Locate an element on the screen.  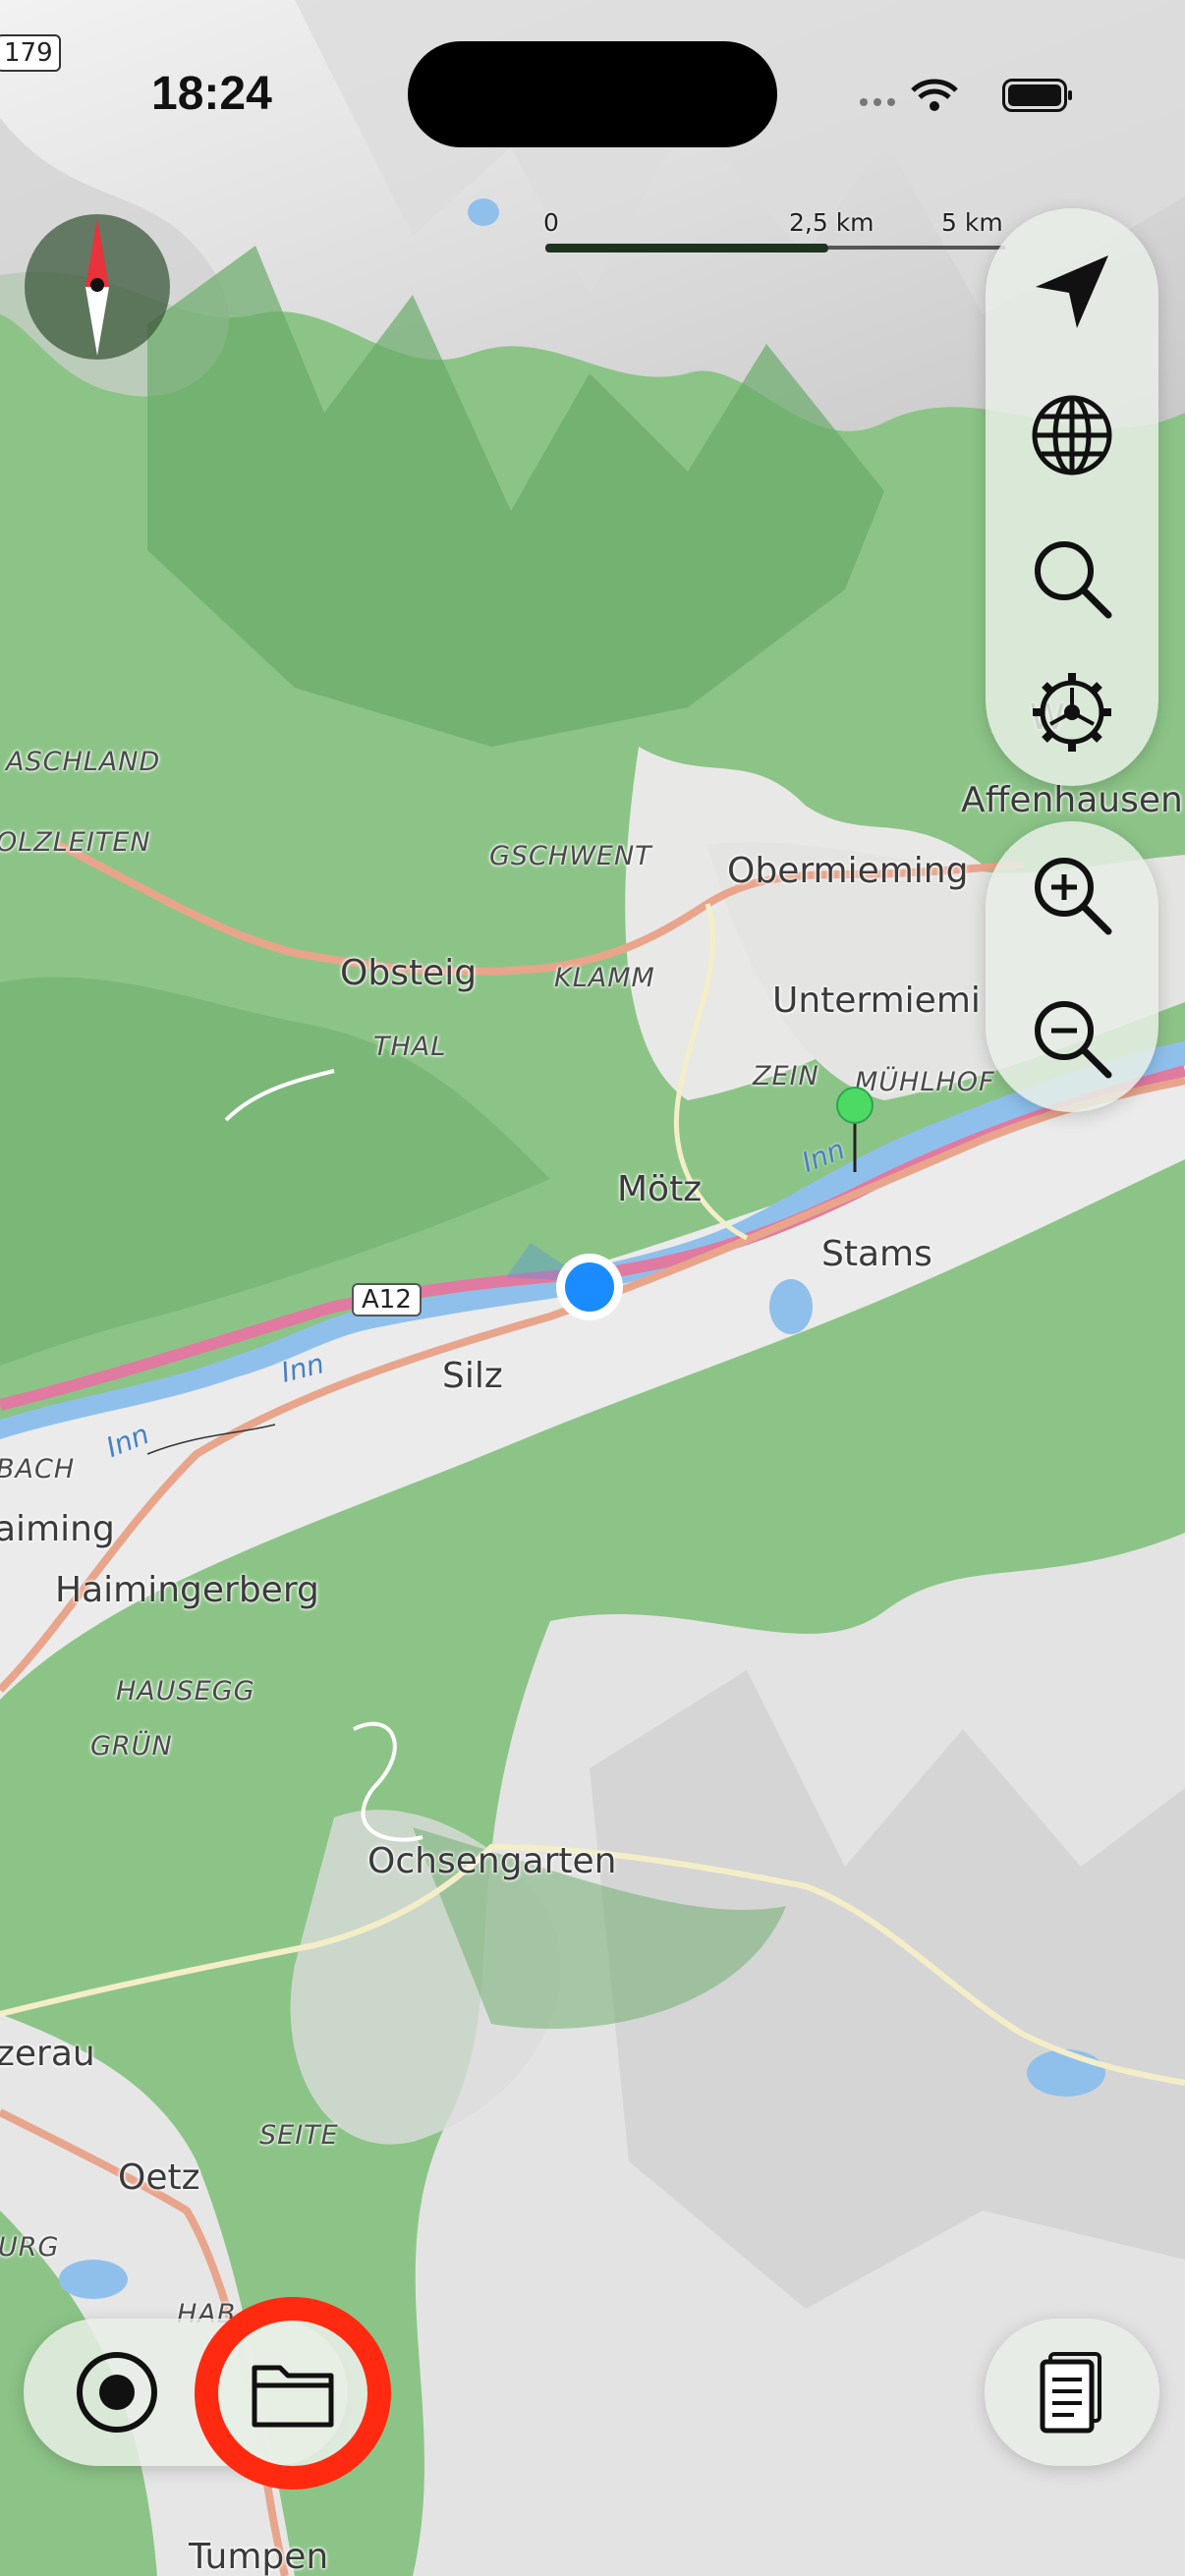
search-icon is located at coordinates (1073, 580).